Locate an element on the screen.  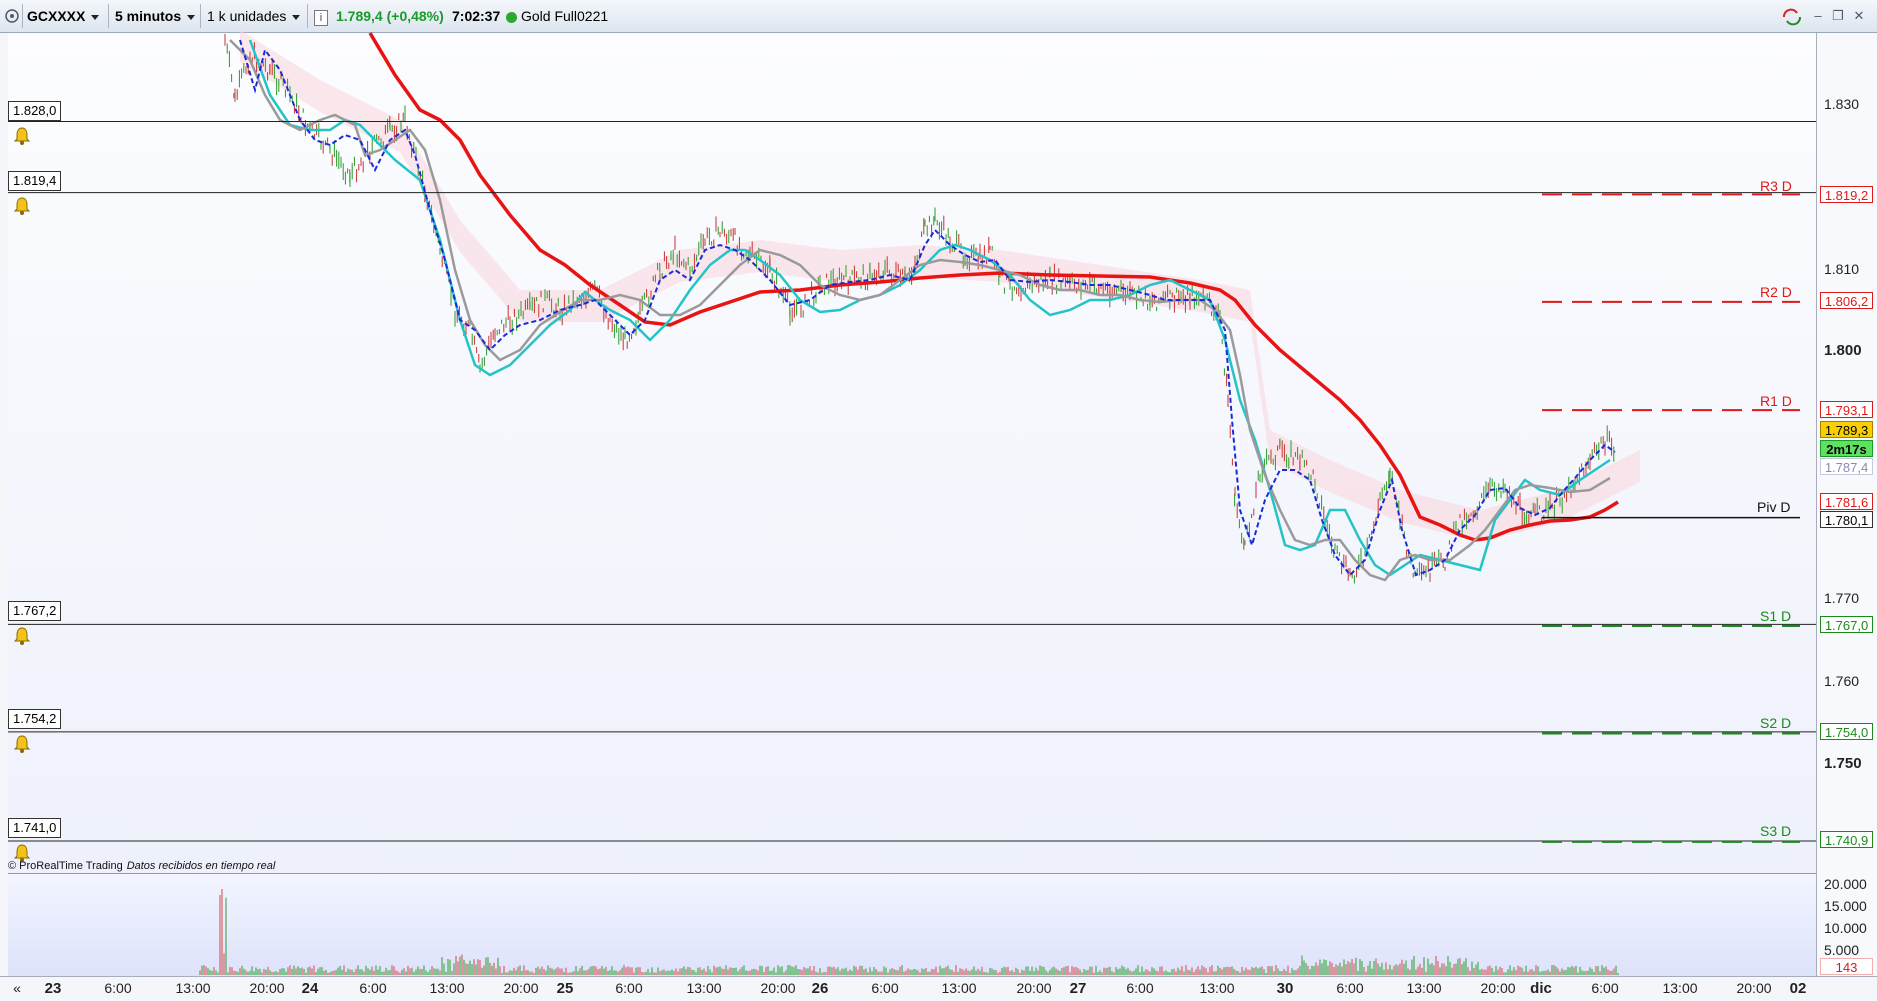
sma-value-tag: 1.781,6 is located at coordinates (1846, 501).